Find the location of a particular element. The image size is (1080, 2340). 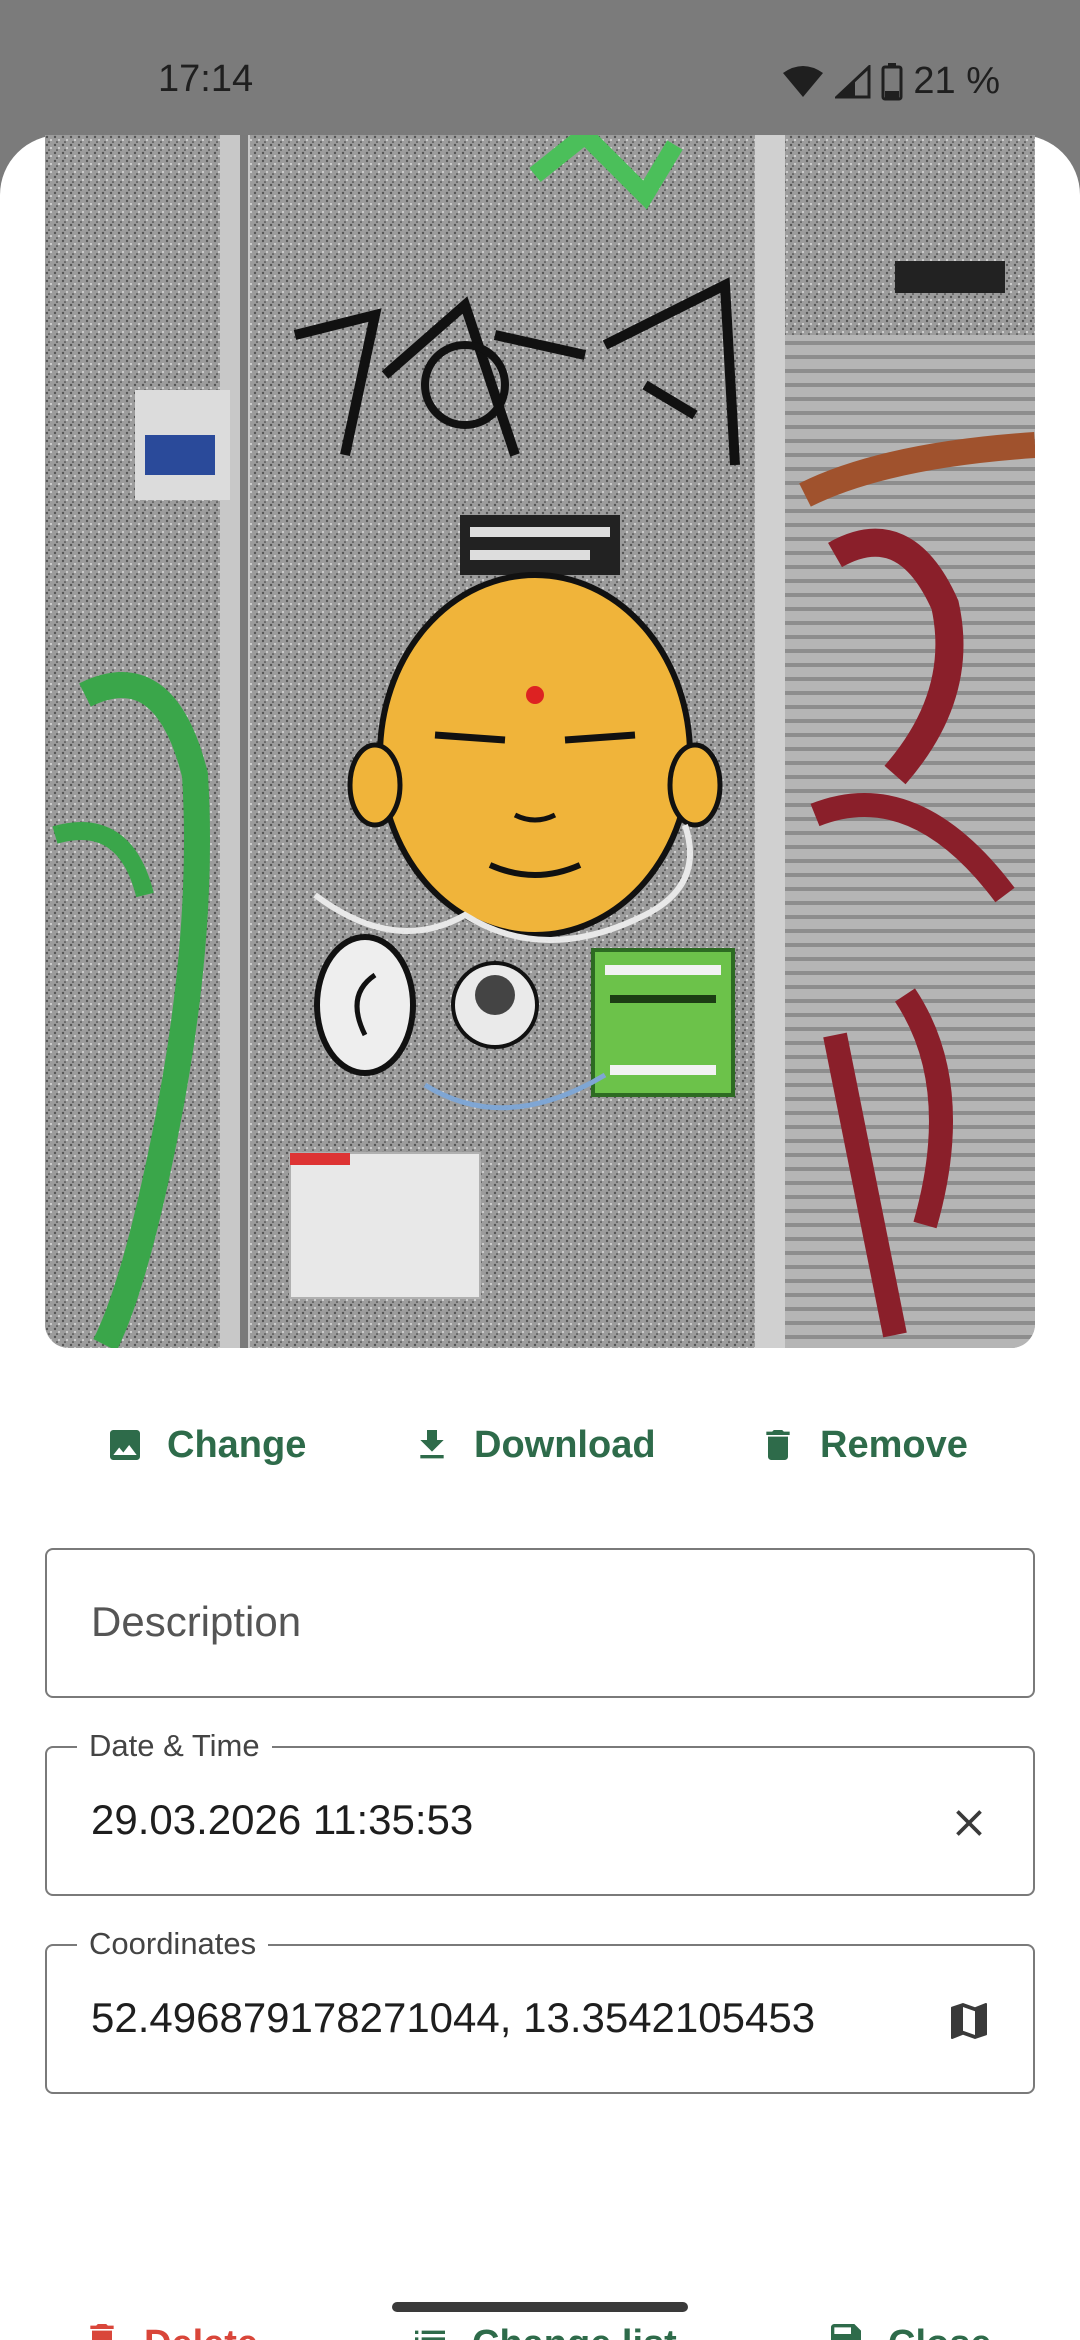

delete-button: Delete is located at coordinates (170, 2319).